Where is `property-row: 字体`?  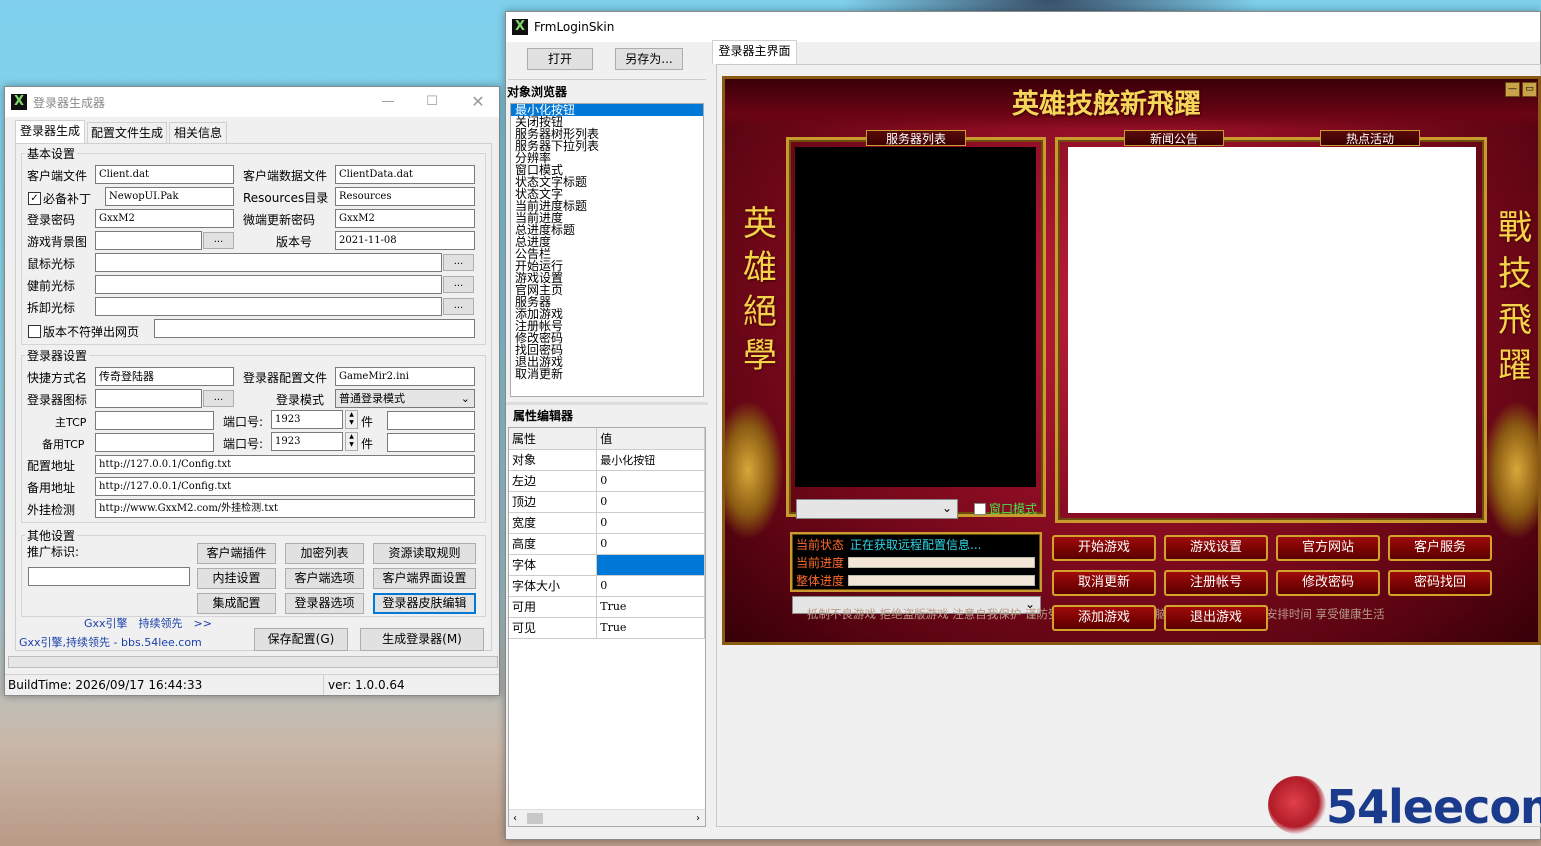
property-row: 字体 is located at coordinates (607, 565).